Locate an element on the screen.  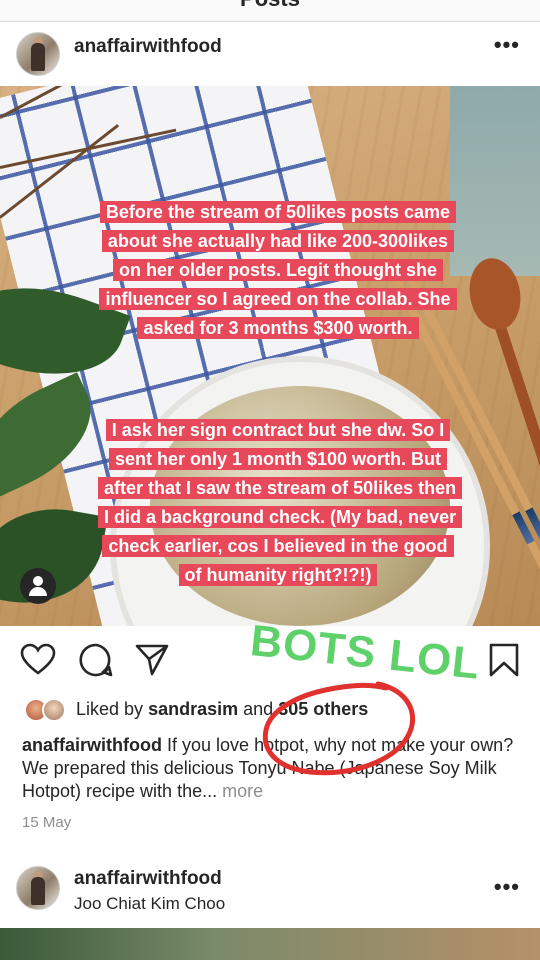
post-header: anaffairwithfood Joo Chiat Kim Choo ••• is located at coordinates (270, 890).